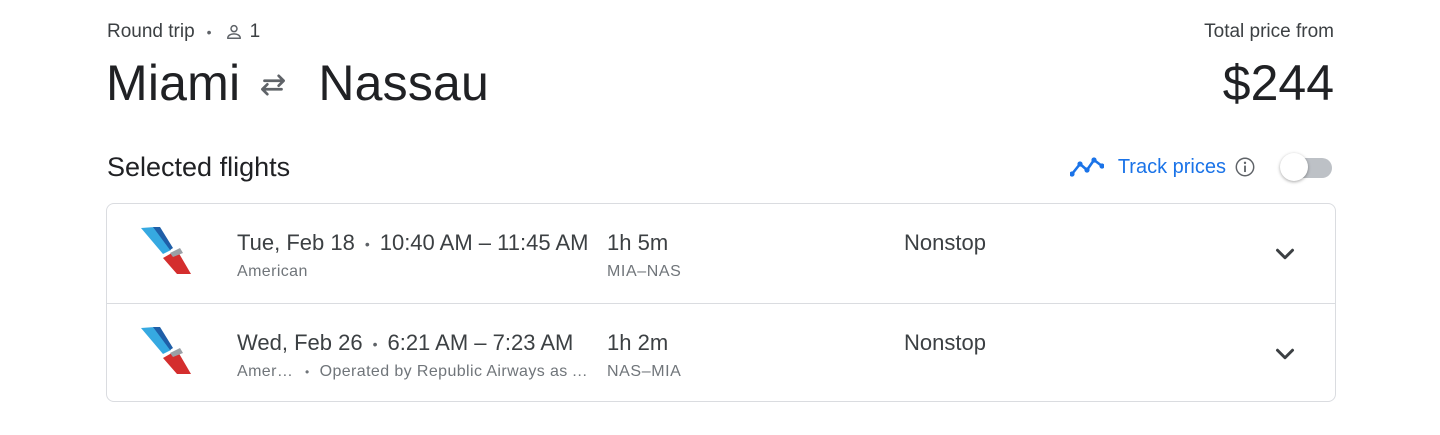 The image size is (1440, 435). Describe the element at coordinates (1245, 167) in the screenshot. I see `info-icon` at that location.